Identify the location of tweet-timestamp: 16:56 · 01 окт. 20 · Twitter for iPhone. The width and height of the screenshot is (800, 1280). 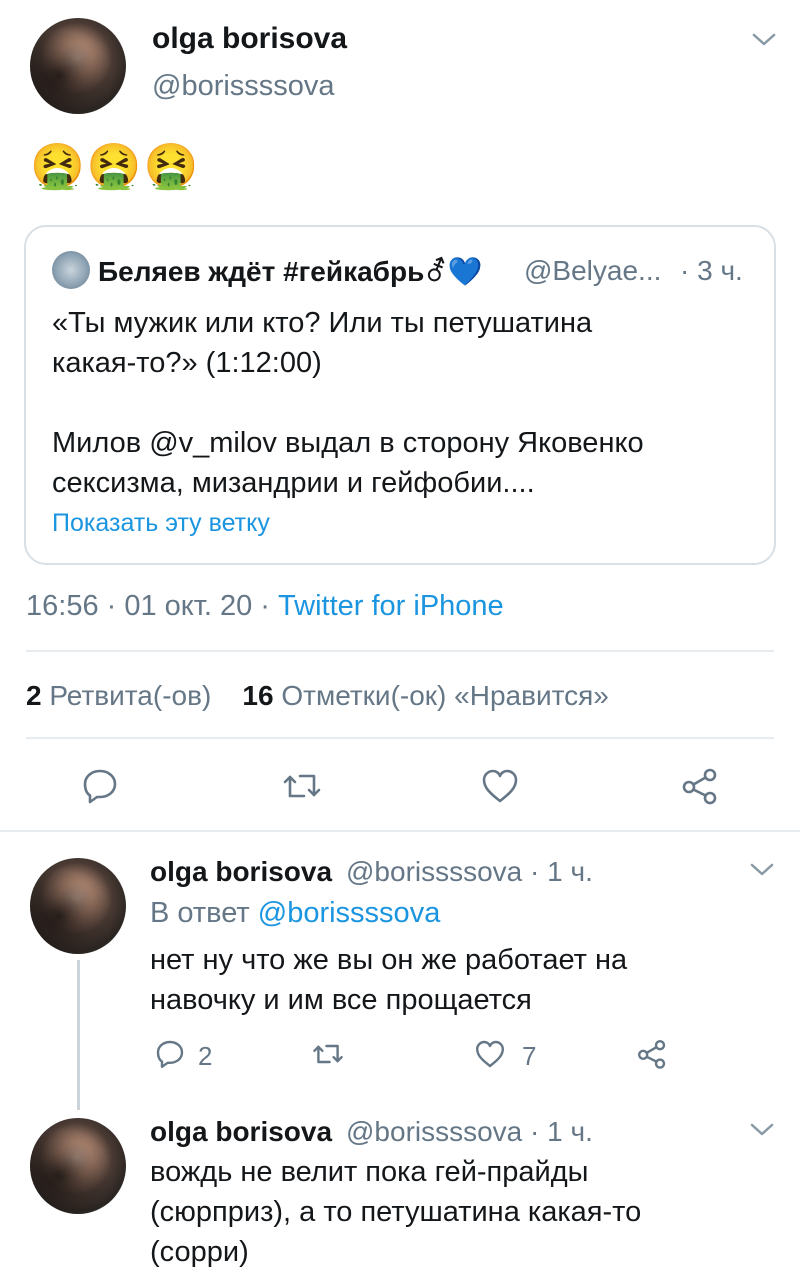
(265, 606).